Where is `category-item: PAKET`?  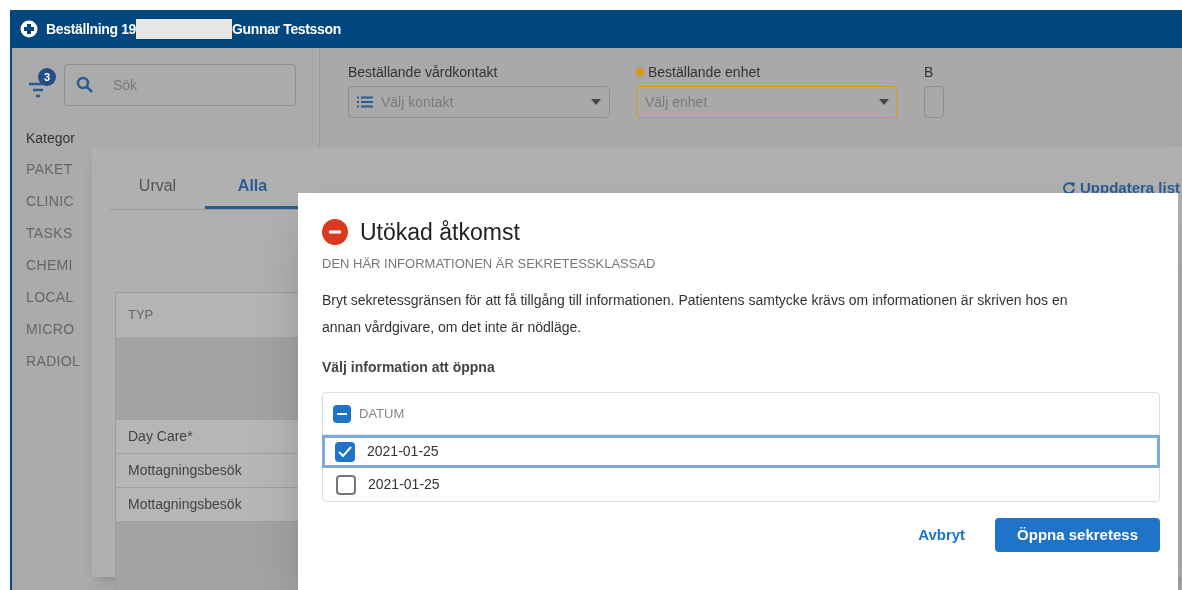 category-item: PAKET is located at coordinates (49, 169).